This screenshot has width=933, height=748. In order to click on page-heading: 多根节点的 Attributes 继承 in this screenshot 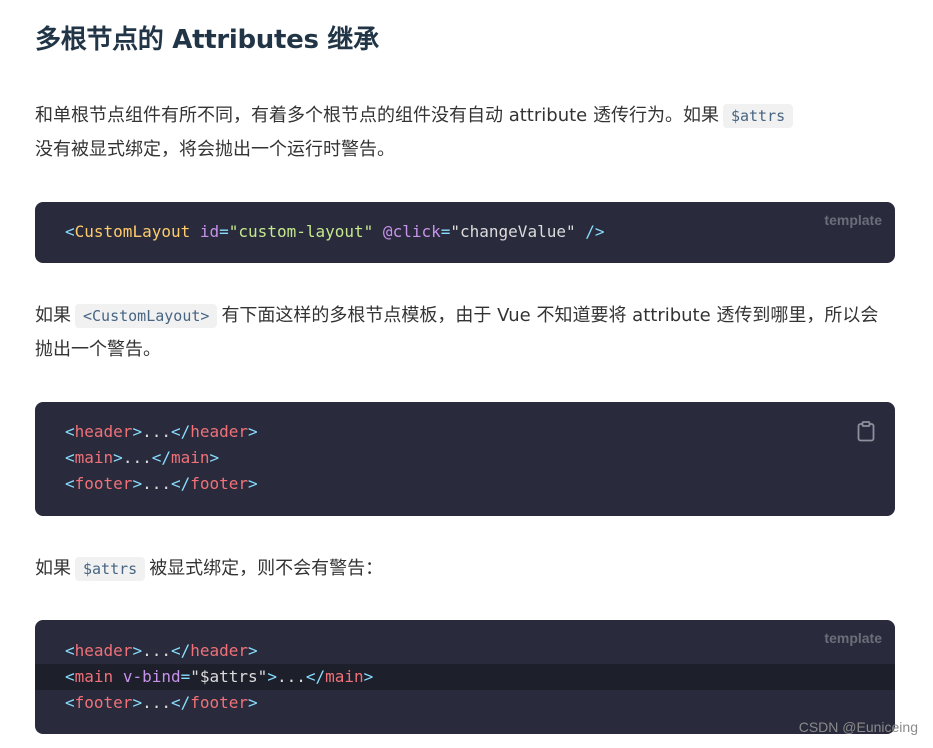, I will do `click(207, 40)`.